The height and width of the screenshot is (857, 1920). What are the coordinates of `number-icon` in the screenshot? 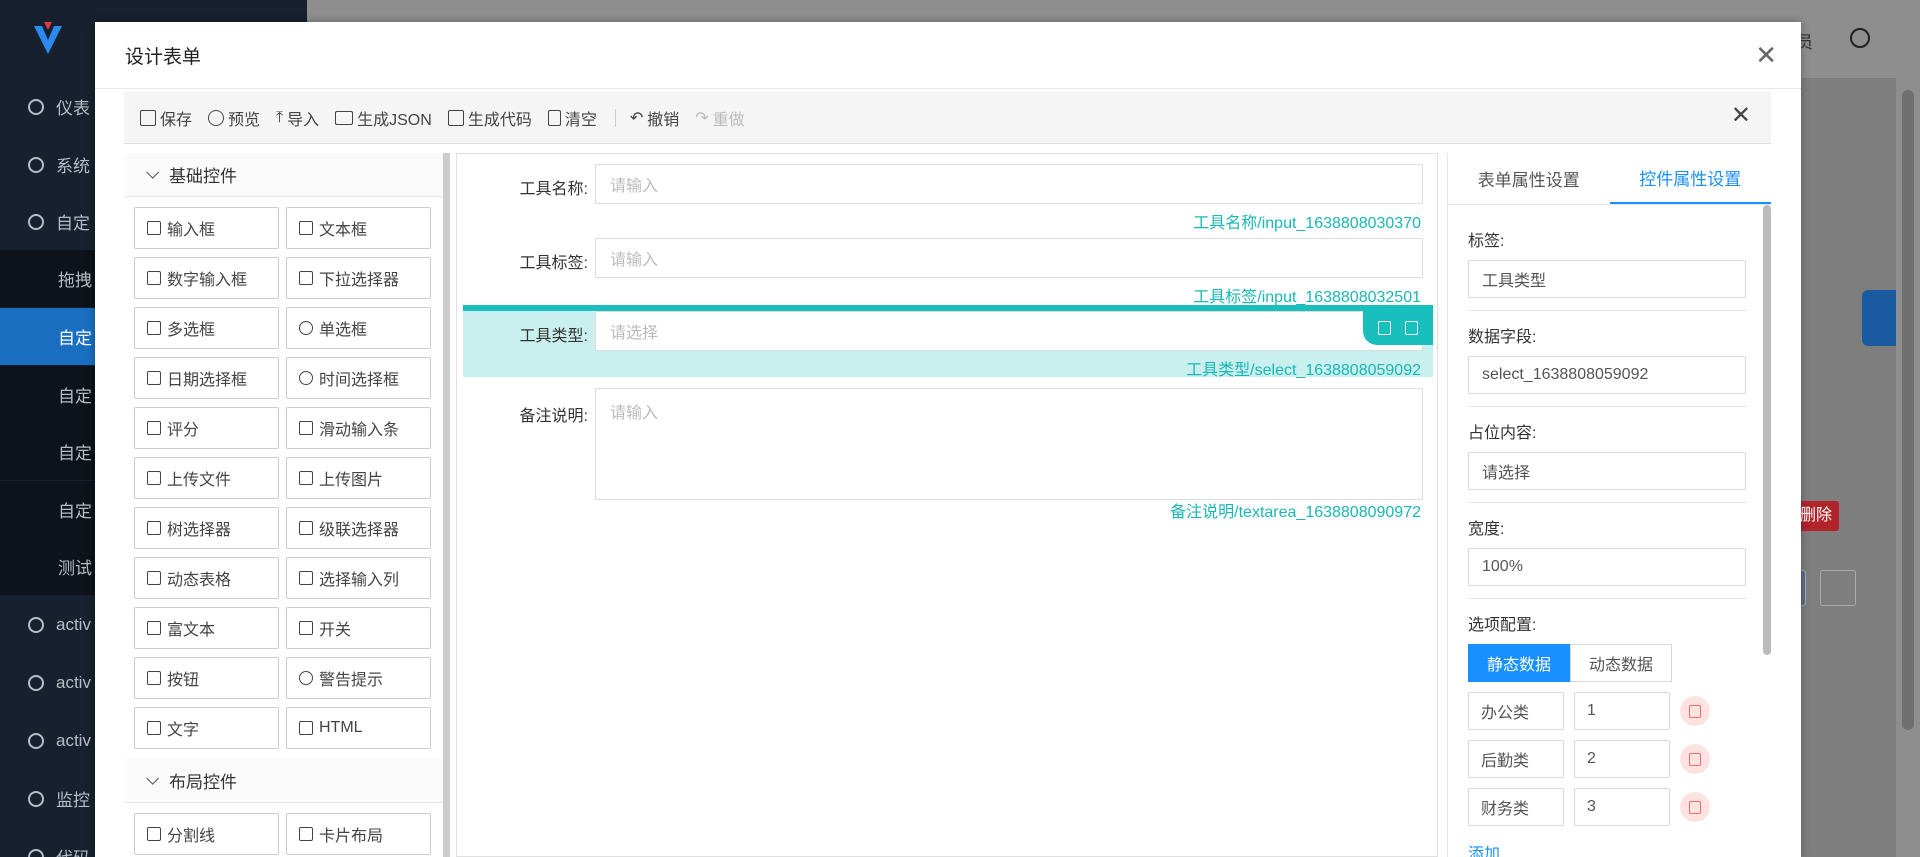 It's located at (154, 278).